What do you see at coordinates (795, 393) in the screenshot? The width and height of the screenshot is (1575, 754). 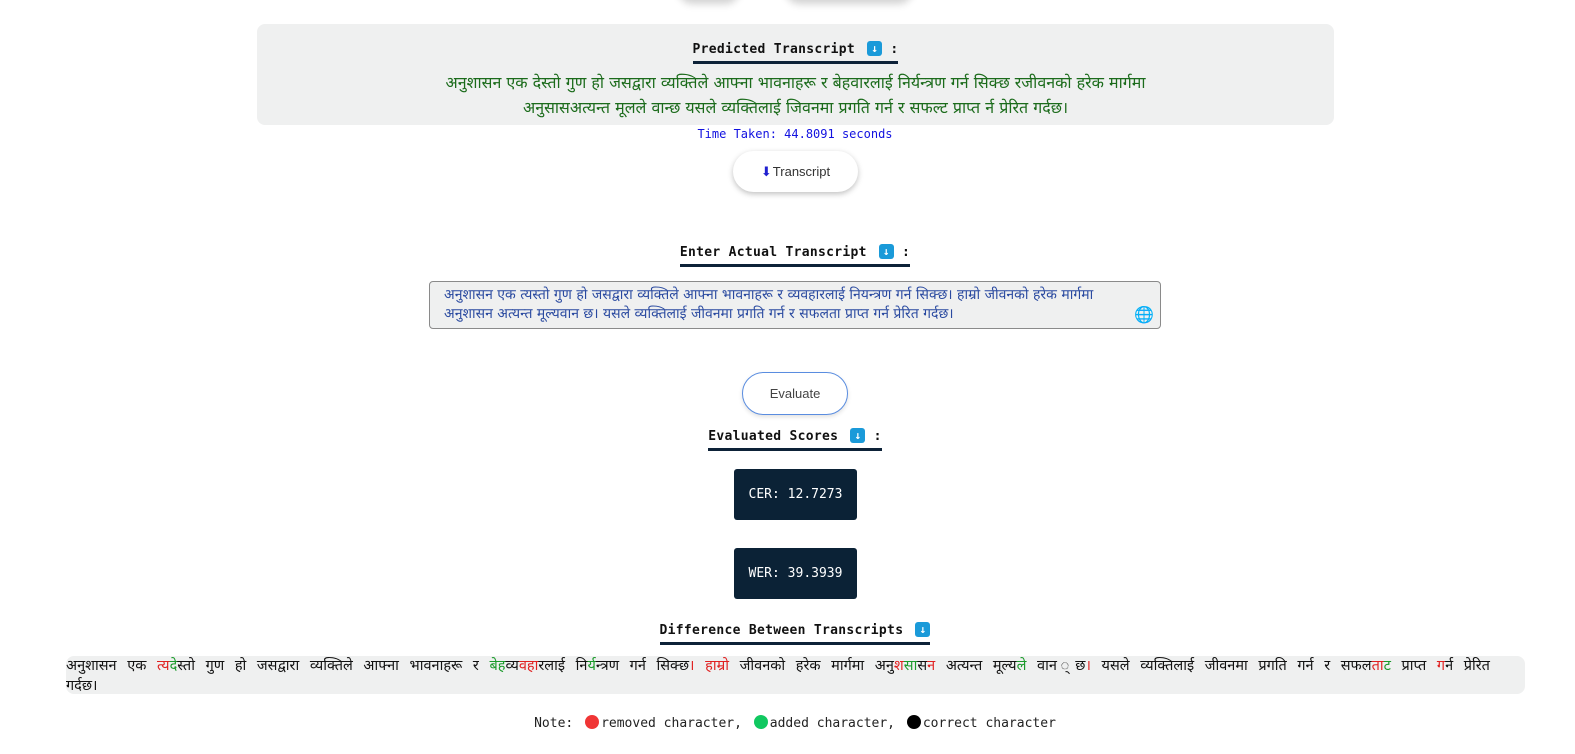 I see `evaluate-button: Evaluate` at bounding box center [795, 393].